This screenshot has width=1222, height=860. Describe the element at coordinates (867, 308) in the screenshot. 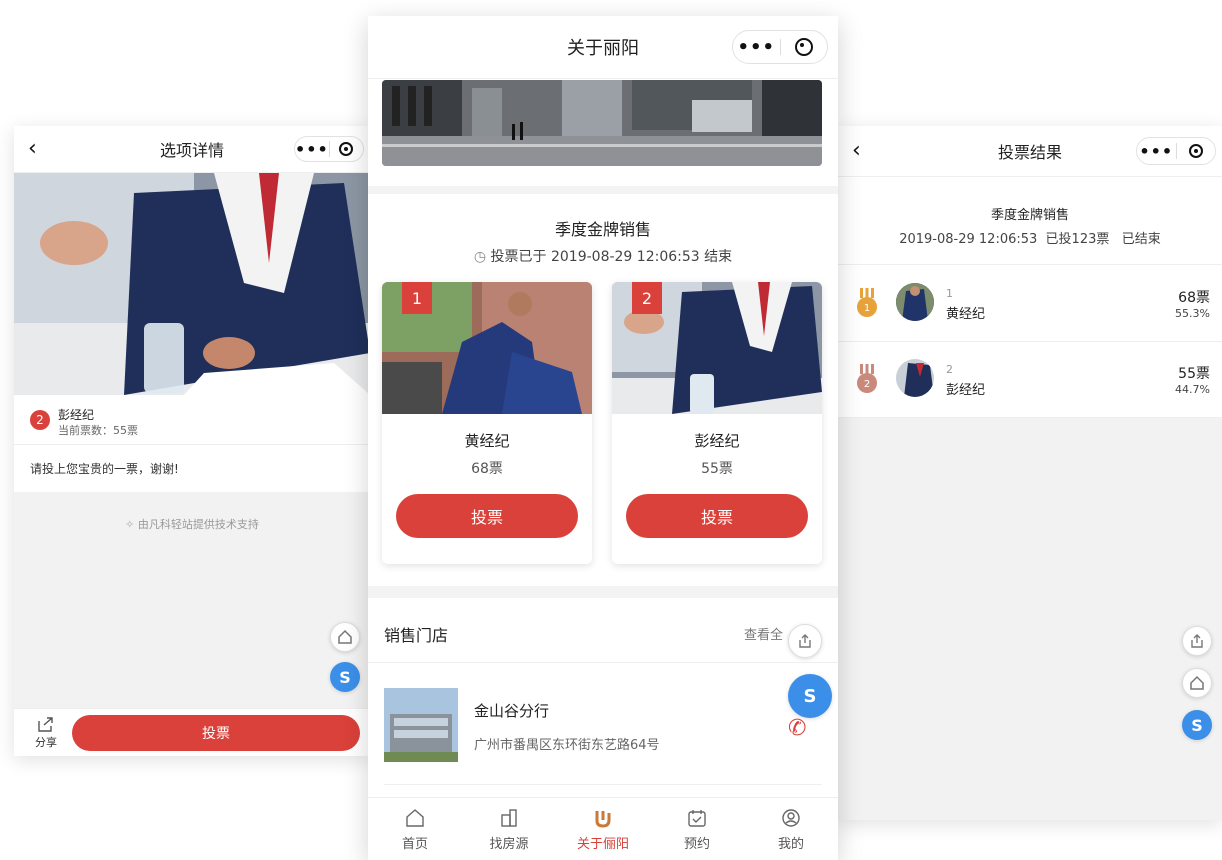

I see `svg-text: 1` at that location.